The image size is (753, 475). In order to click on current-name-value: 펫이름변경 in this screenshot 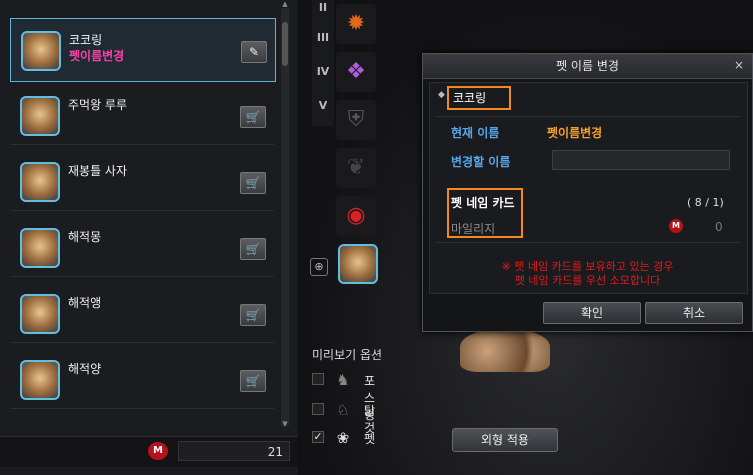, I will do `click(575, 133)`.